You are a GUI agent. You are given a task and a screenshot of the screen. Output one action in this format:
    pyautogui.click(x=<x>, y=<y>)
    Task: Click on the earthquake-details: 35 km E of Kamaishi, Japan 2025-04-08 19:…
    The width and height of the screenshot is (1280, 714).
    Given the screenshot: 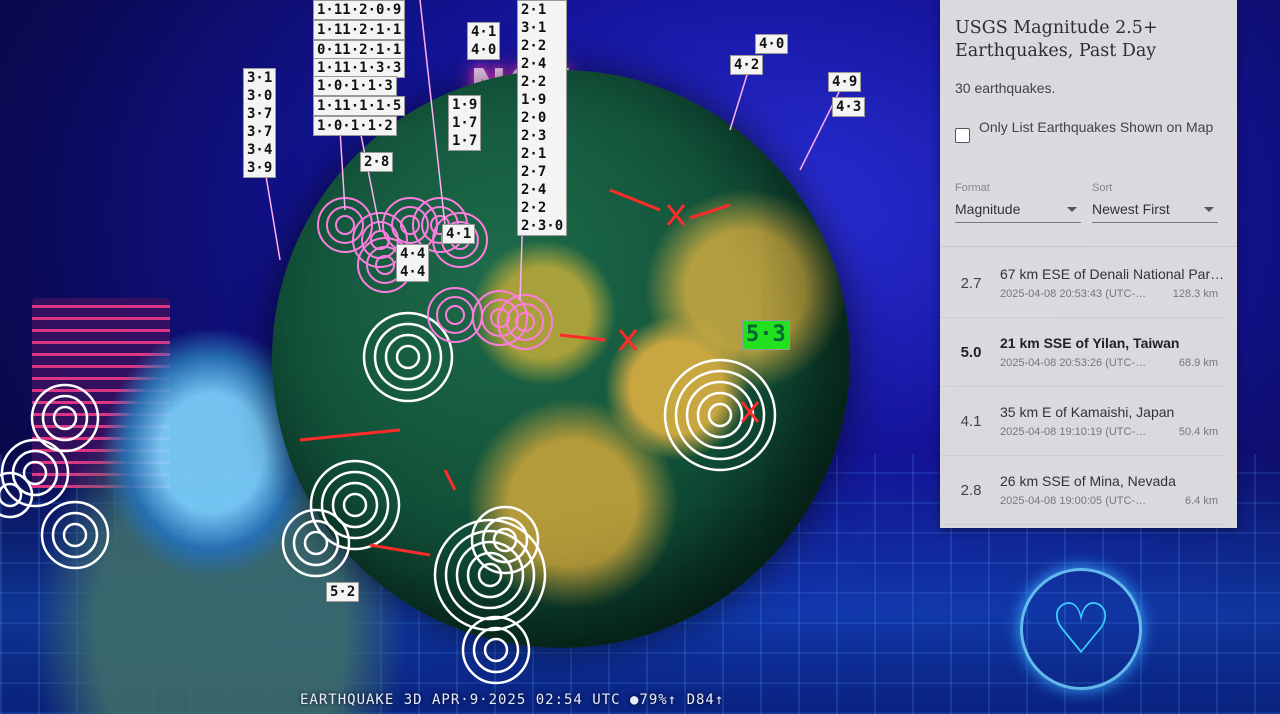 What is the action you would take?
    pyautogui.click(x=1112, y=421)
    